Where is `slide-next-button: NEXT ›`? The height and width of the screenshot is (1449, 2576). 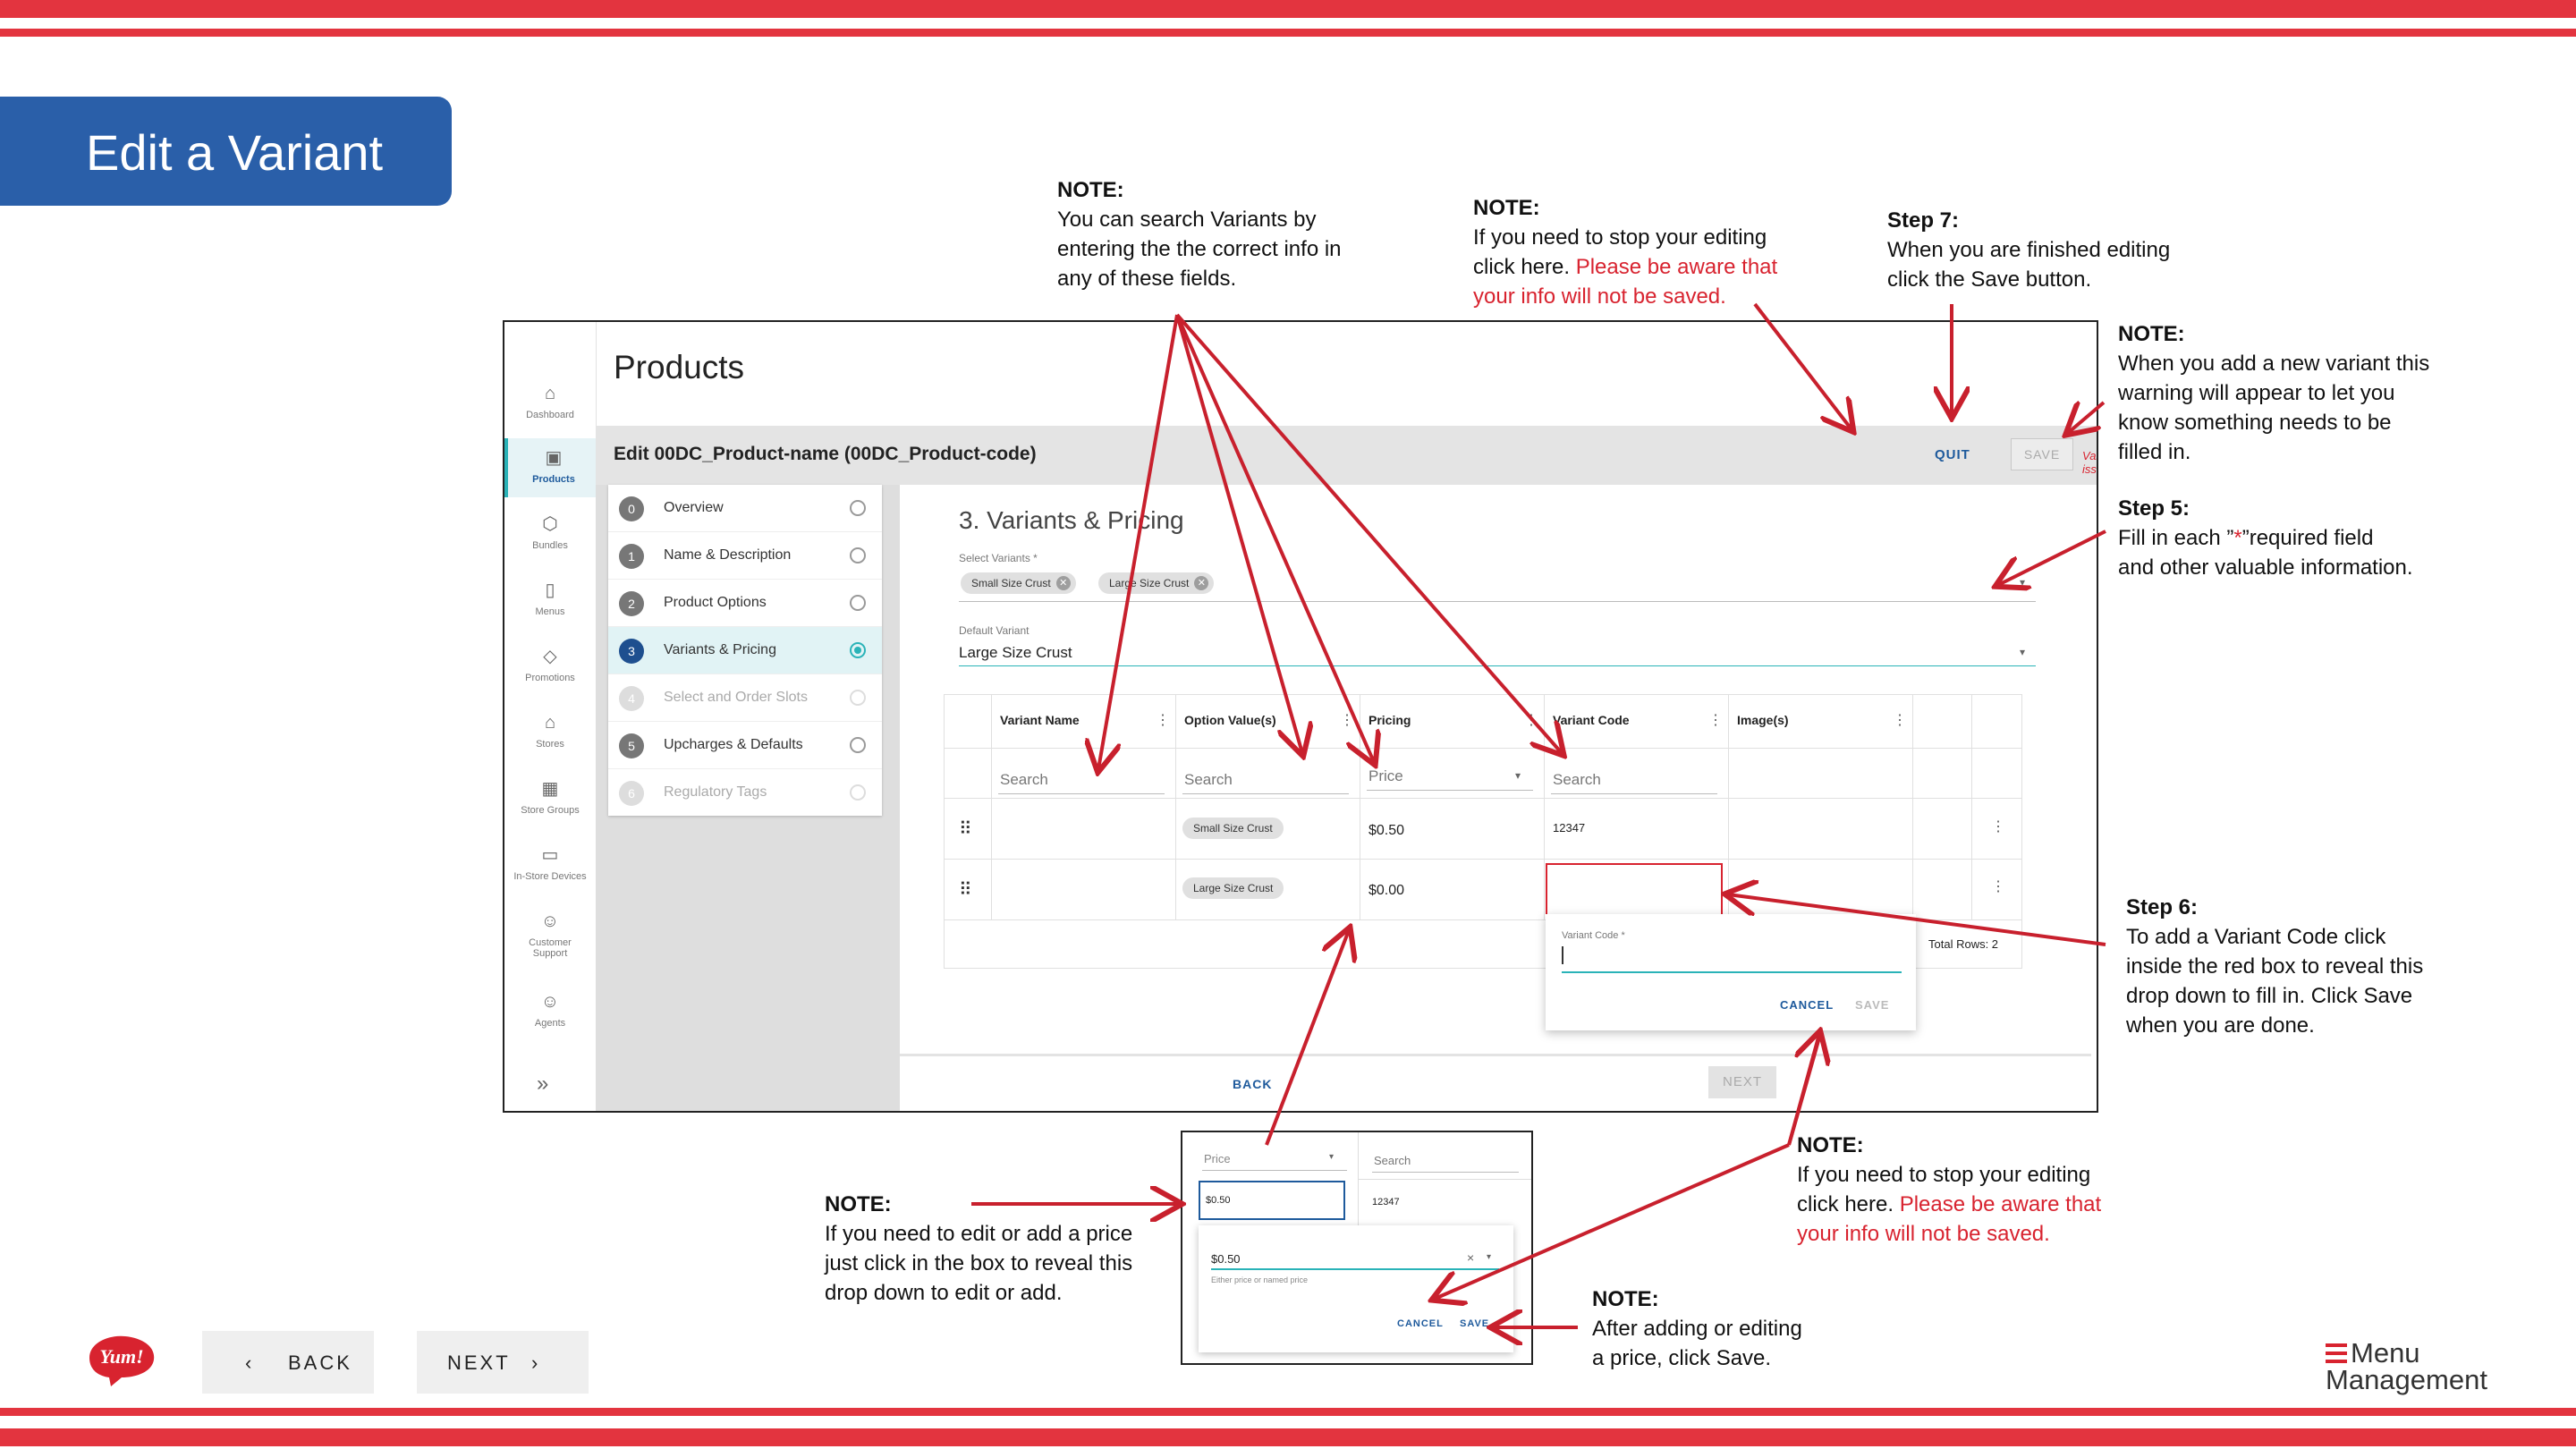
slide-next-button: NEXT › is located at coordinates (503, 1362).